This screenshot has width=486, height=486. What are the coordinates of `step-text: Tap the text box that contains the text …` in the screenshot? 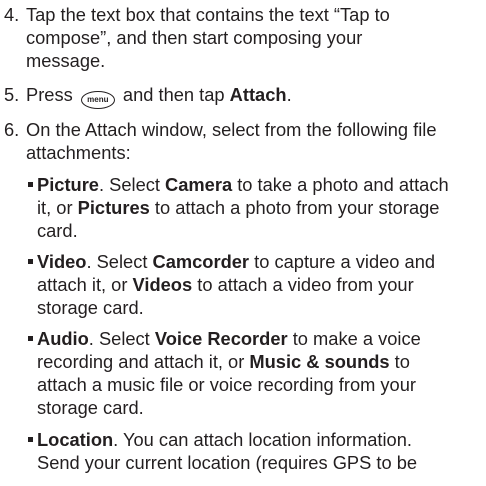 It's located at (208, 37).